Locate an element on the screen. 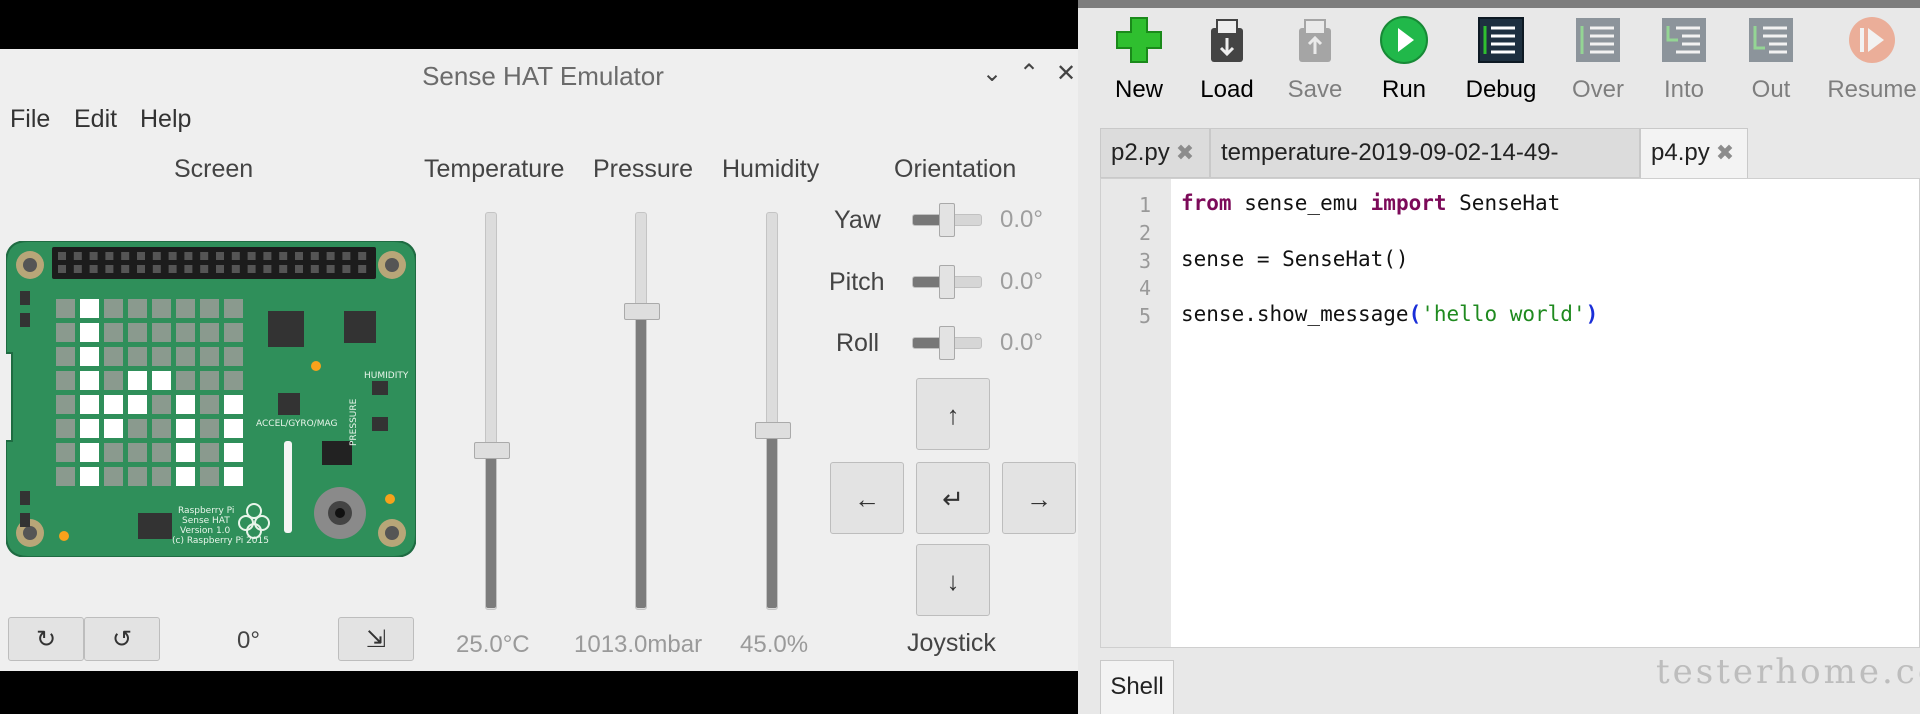 The width and height of the screenshot is (1920, 714). tab-p4: p4.py ✖ is located at coordinates (1694, 153).